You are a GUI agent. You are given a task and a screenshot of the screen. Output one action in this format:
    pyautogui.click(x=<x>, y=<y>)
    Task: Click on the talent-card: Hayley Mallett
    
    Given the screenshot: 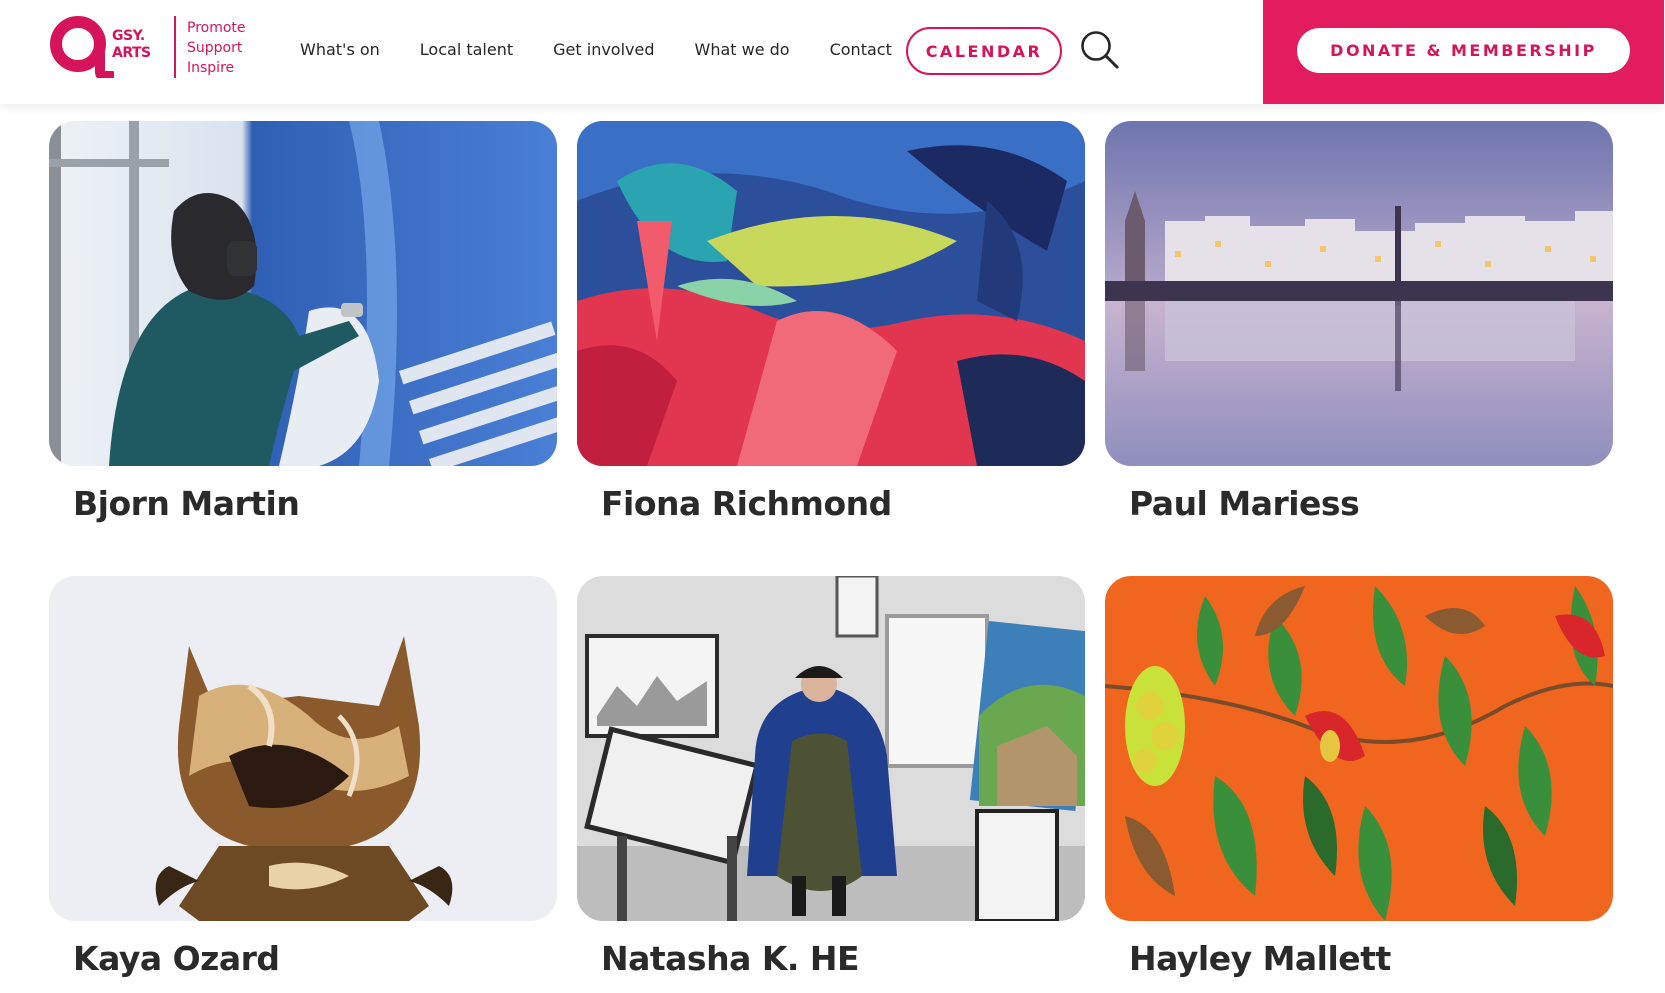 What is the action you would take?
    pyautogui.click(x=1359, y=777)
    